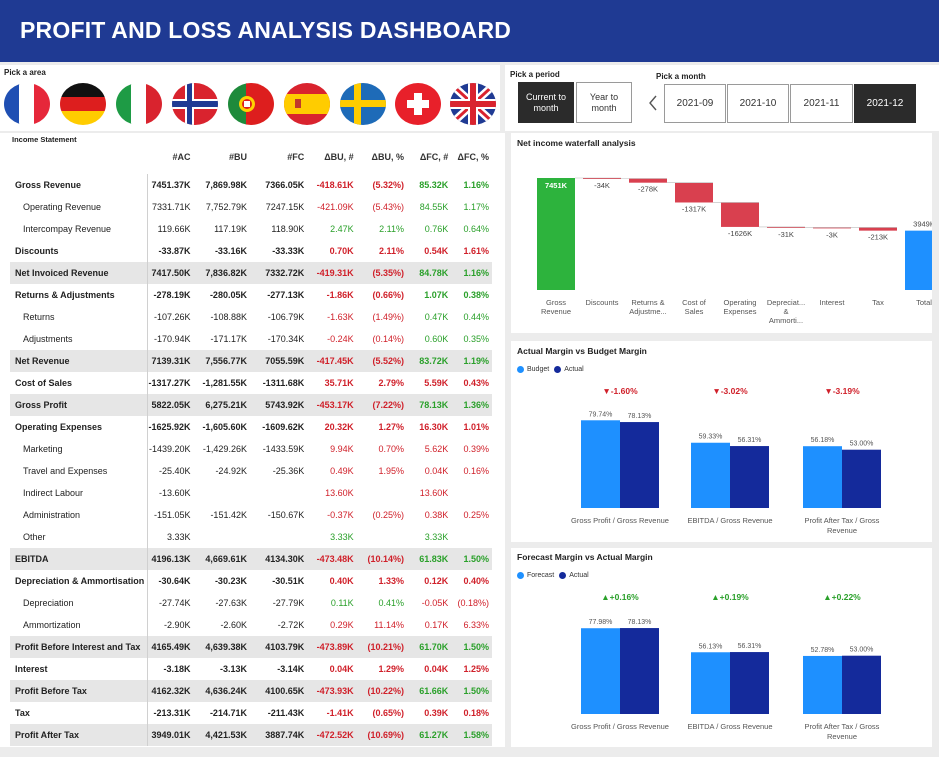 This screenshot has width=939, height=757. I want to click on row-label: Net Revenue, so click(79, 361).